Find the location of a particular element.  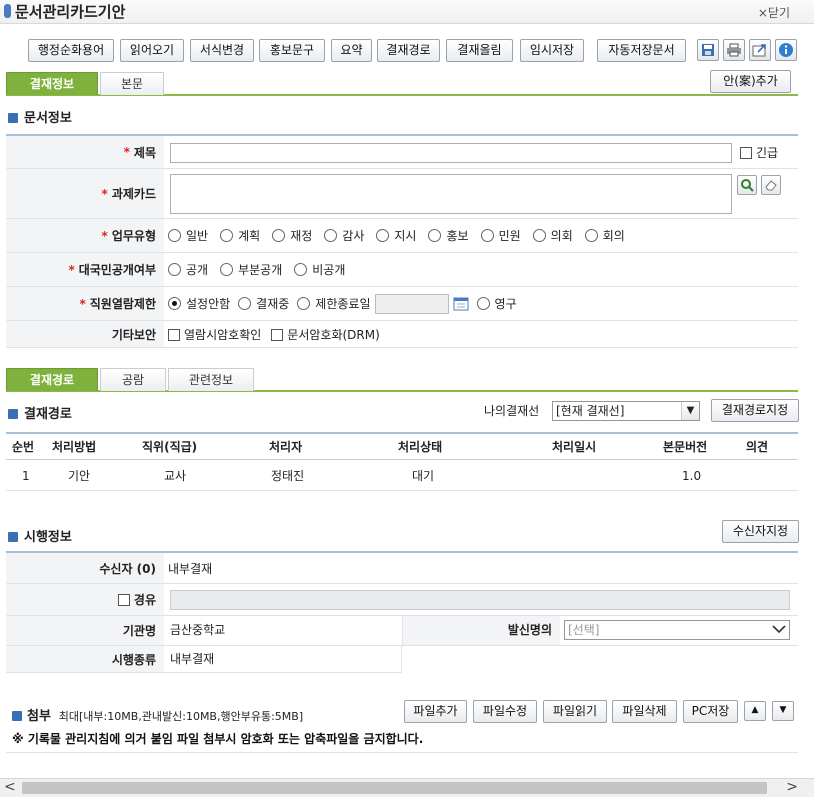

task-card-input is located at coordinates (451, 194).